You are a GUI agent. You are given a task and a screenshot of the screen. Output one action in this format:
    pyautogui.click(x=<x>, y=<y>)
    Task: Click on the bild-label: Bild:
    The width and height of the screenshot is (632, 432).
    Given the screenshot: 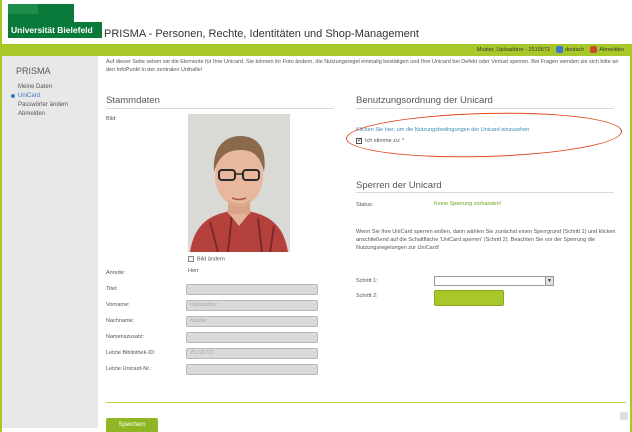 What is the action you would take?
    pyautogui.click(x=111, y=119)
    